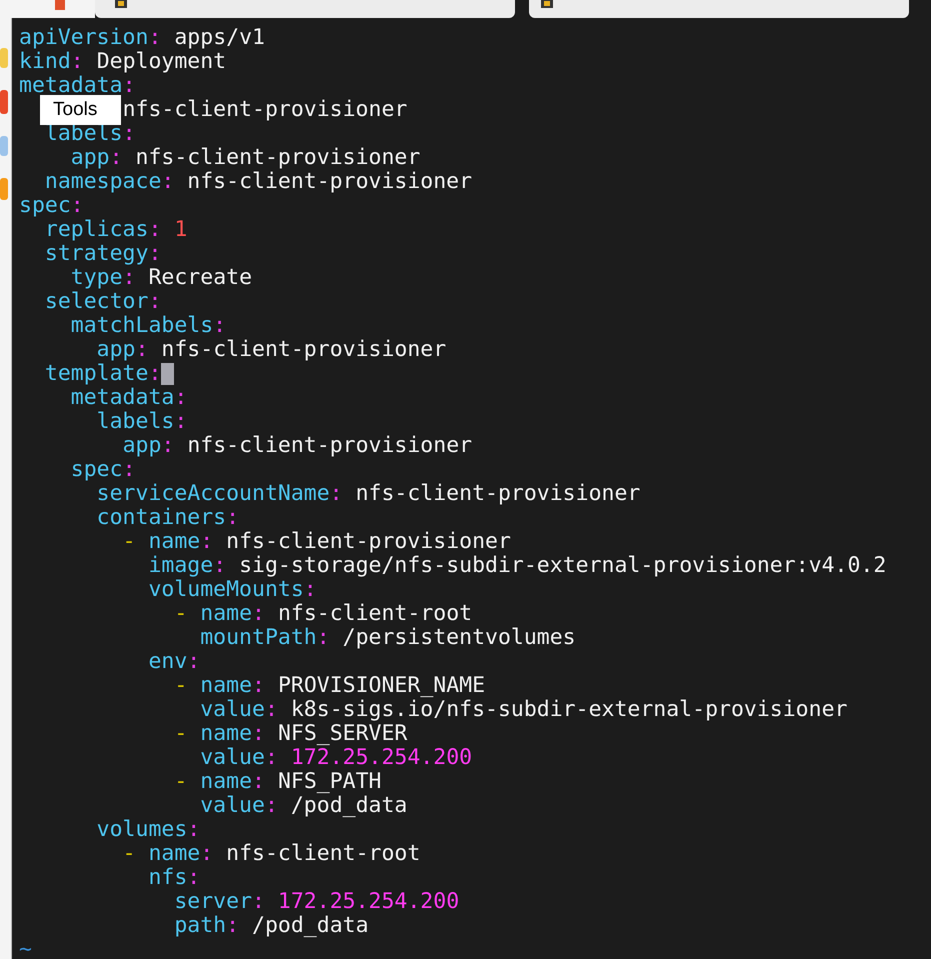 The width and height of the screenshot is (931, 959). Describe the element at coordinates (135, 422) in the screenshot. I see `yaml-key: labels` at that location.